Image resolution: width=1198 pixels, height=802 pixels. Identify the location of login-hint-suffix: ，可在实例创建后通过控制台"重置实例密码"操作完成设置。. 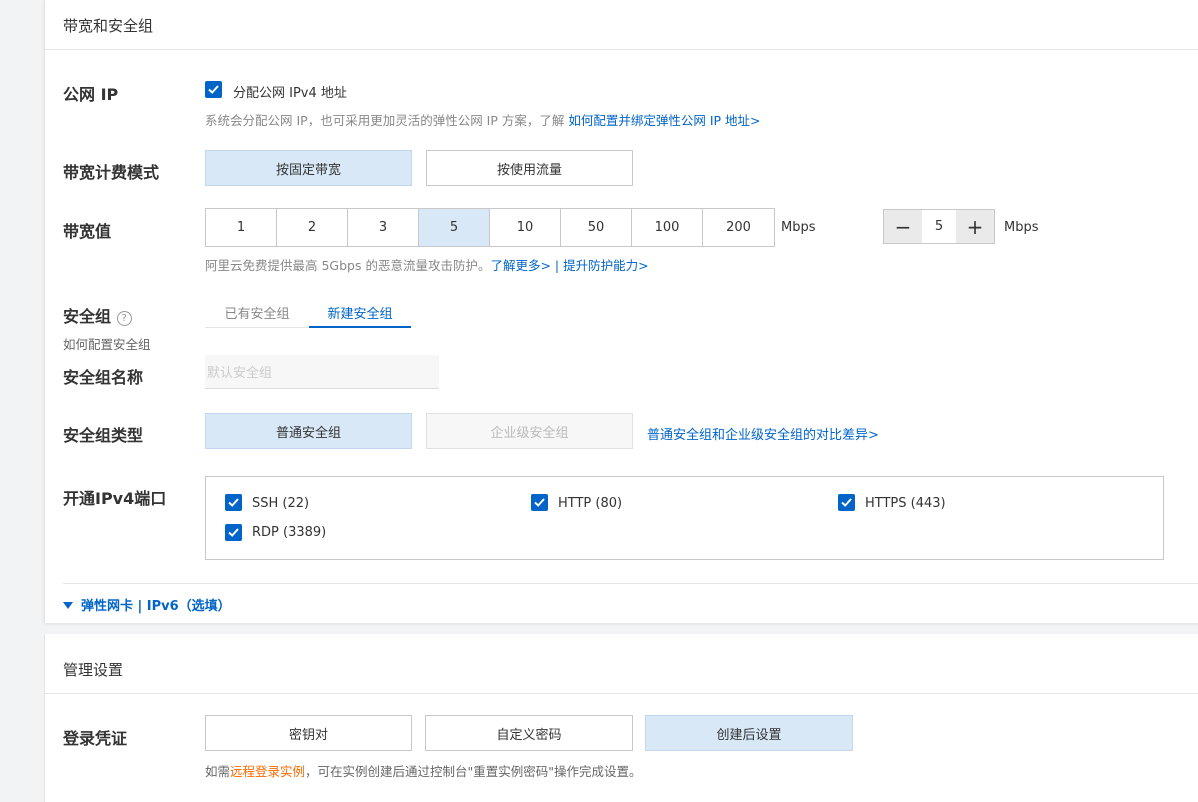
(473, 771).